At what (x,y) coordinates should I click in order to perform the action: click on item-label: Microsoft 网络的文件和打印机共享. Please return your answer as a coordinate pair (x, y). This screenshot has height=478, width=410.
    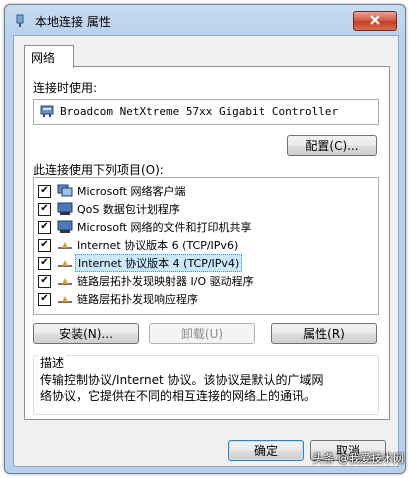
    Looking at the image, I should click on (164, 227).